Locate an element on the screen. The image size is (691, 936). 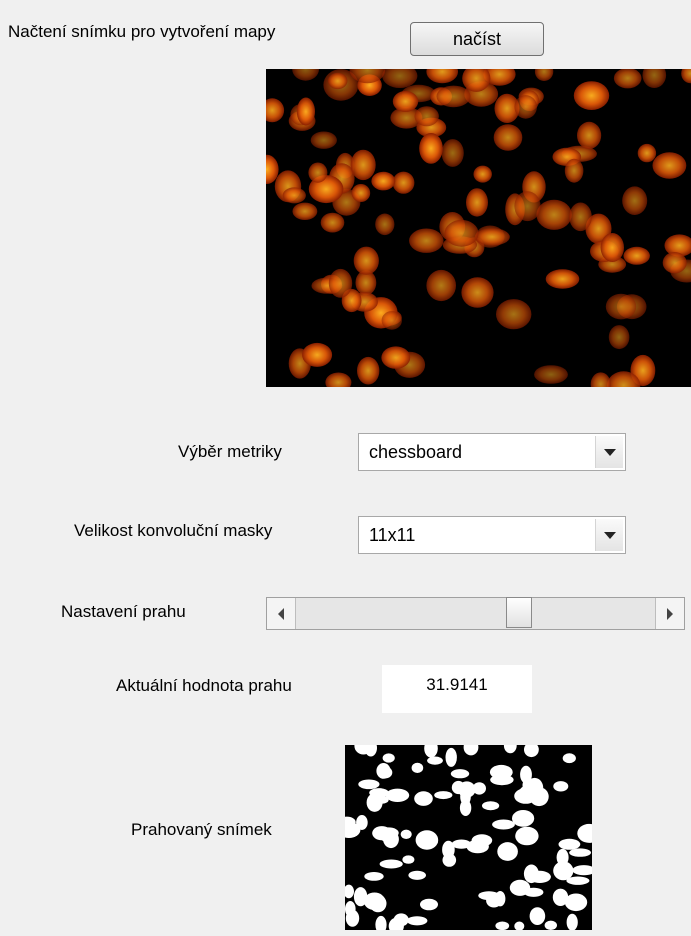
load-button: načíst is located at coordinates (477, 39).